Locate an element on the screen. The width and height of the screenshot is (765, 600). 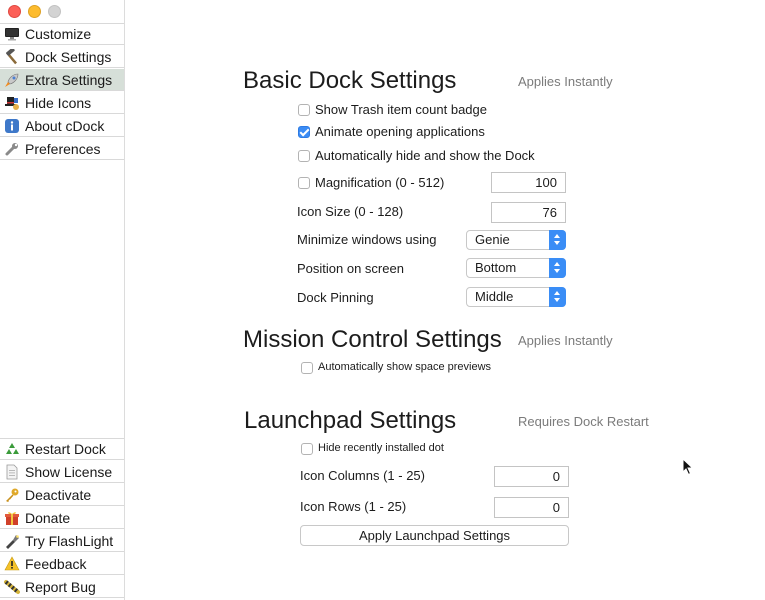
wrench-icon is located at coordinates (12, 149).